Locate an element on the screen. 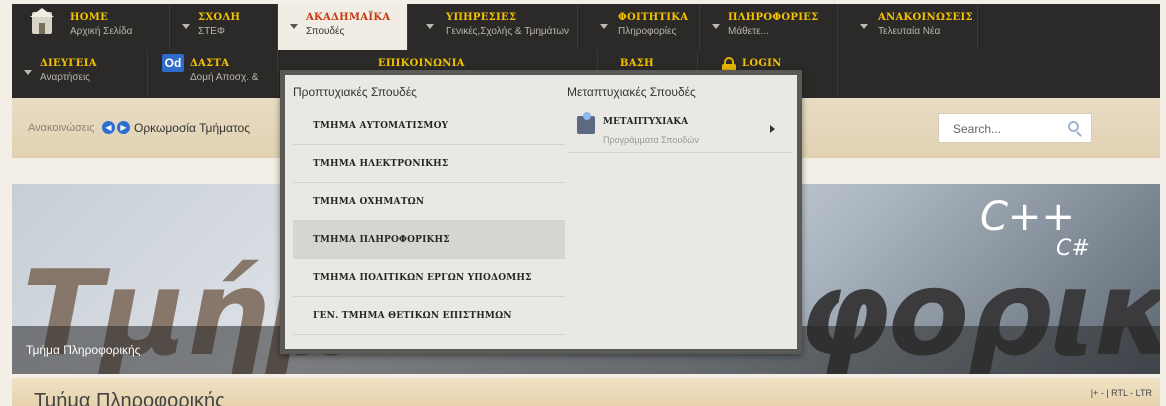  nav-dasta-title: ΔΑΣΤΑ is located at coordinates (210, 63).